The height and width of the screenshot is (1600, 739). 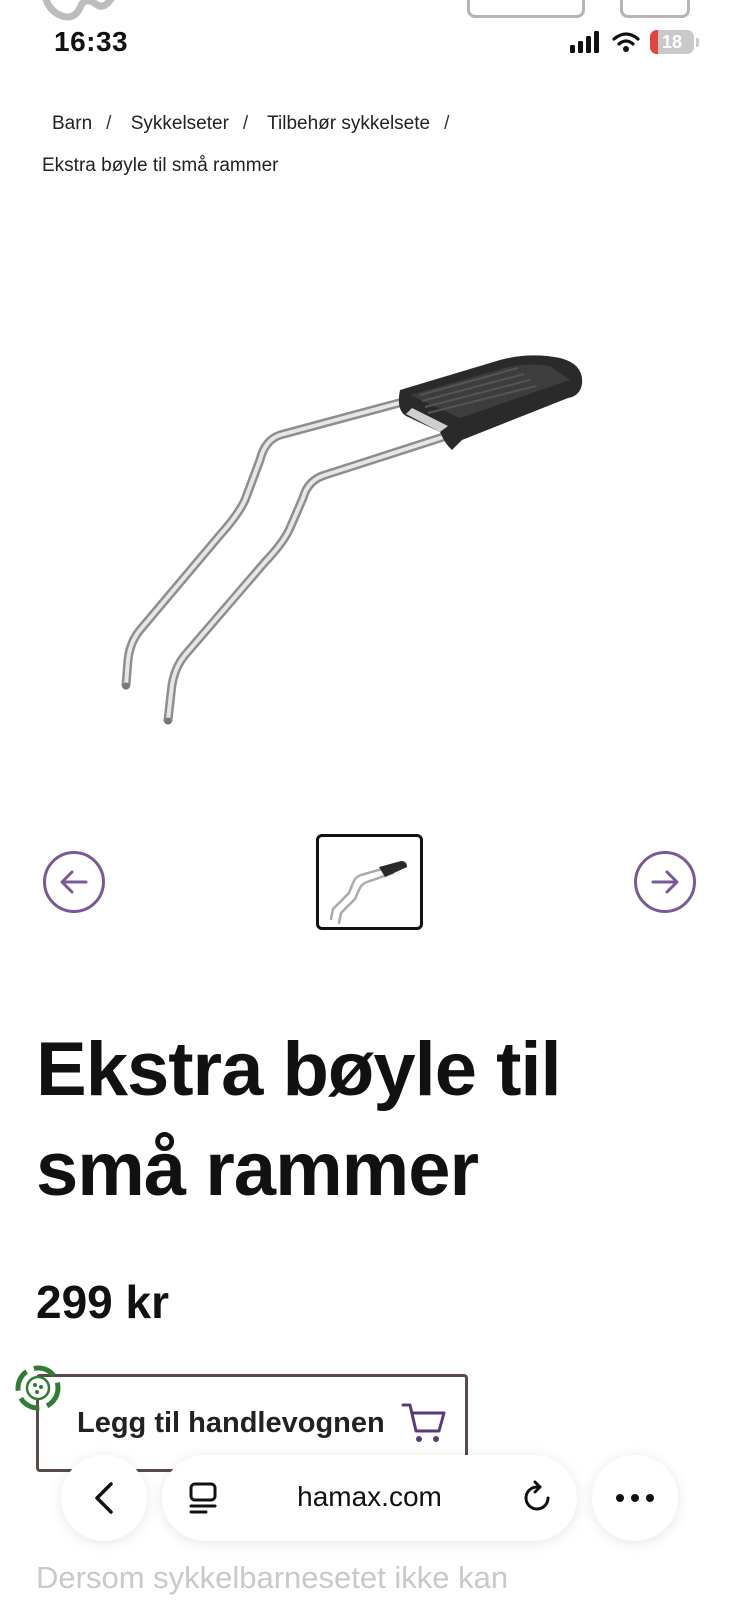 I want to click on arrow-left-icon, so click(x=74, y=882).